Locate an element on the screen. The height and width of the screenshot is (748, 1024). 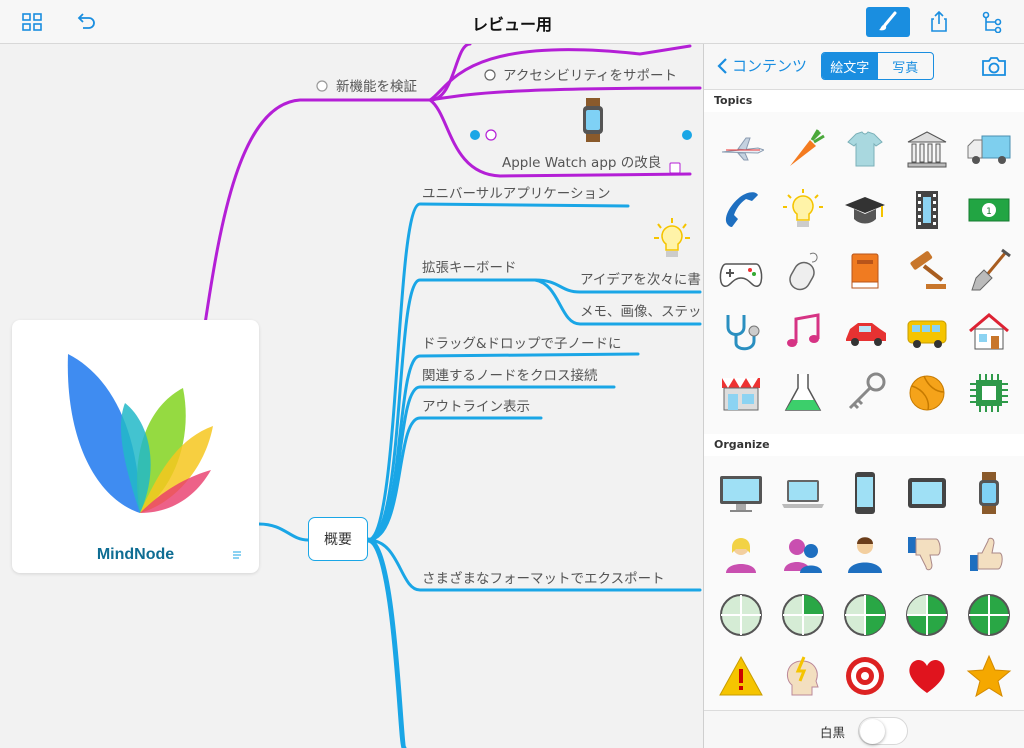
graduation-cap-icon is located at coordinates (865, 209).